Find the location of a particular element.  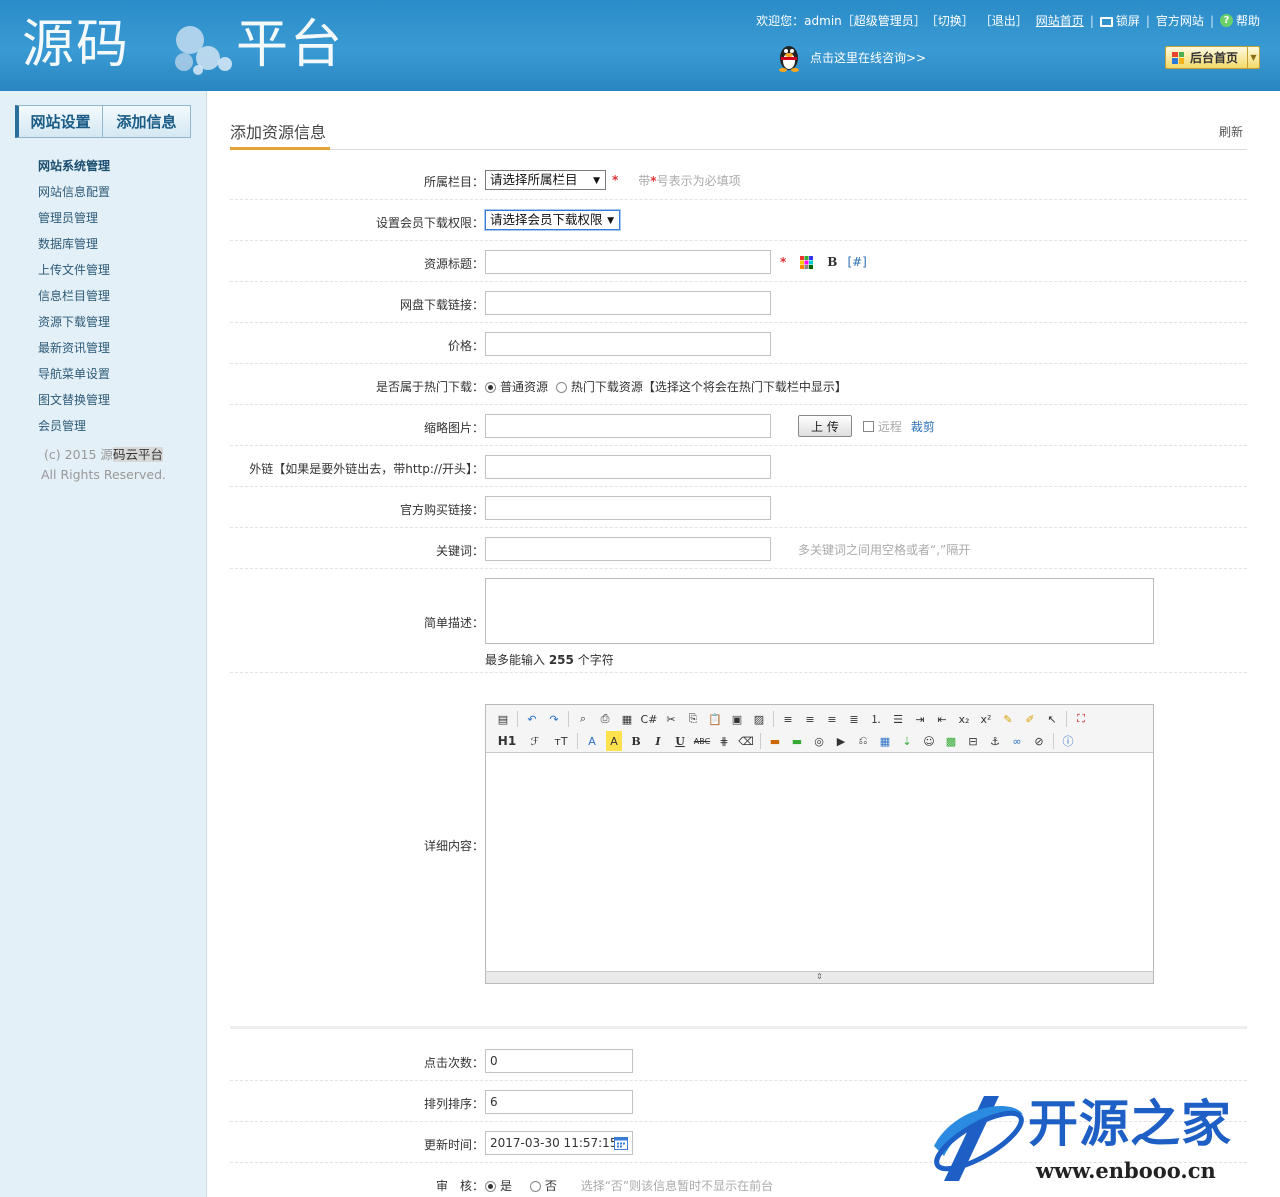

help-link: 帮助 is located at coordinates (1248, 20).